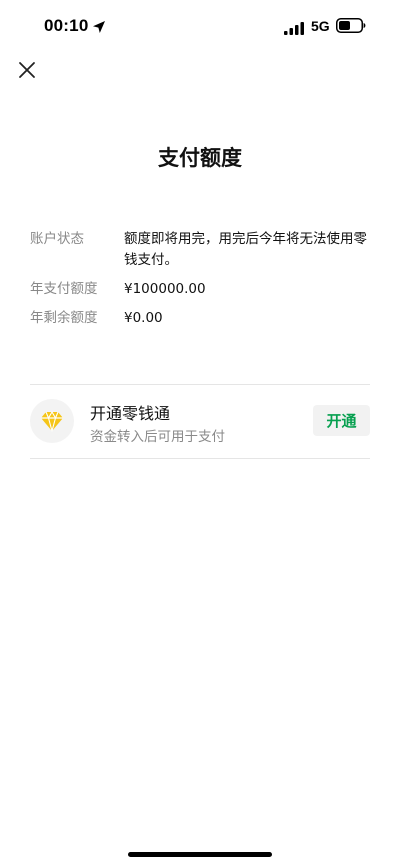 The height and width of the screenshot is (866, 400). What do you see at coordinates (200, 458) in the screenshot?
I see `divider-bottom` at bounding box center [200, 458].